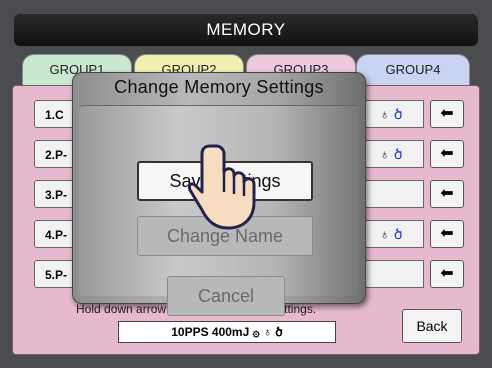 The image size is (492, 368). I want to click on save-arrow-button-3: ⬅, so click(447, 194).